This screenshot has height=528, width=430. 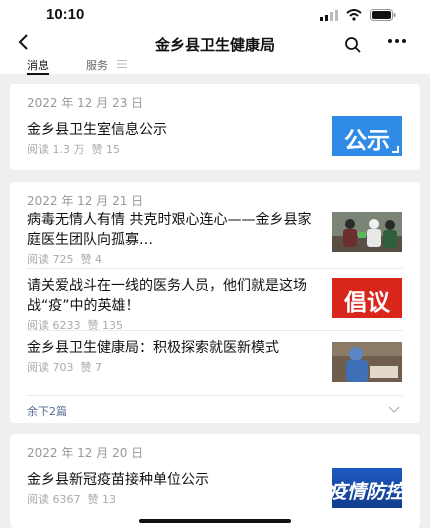 I want to click on signal-icon, so click(x=329, y=15).